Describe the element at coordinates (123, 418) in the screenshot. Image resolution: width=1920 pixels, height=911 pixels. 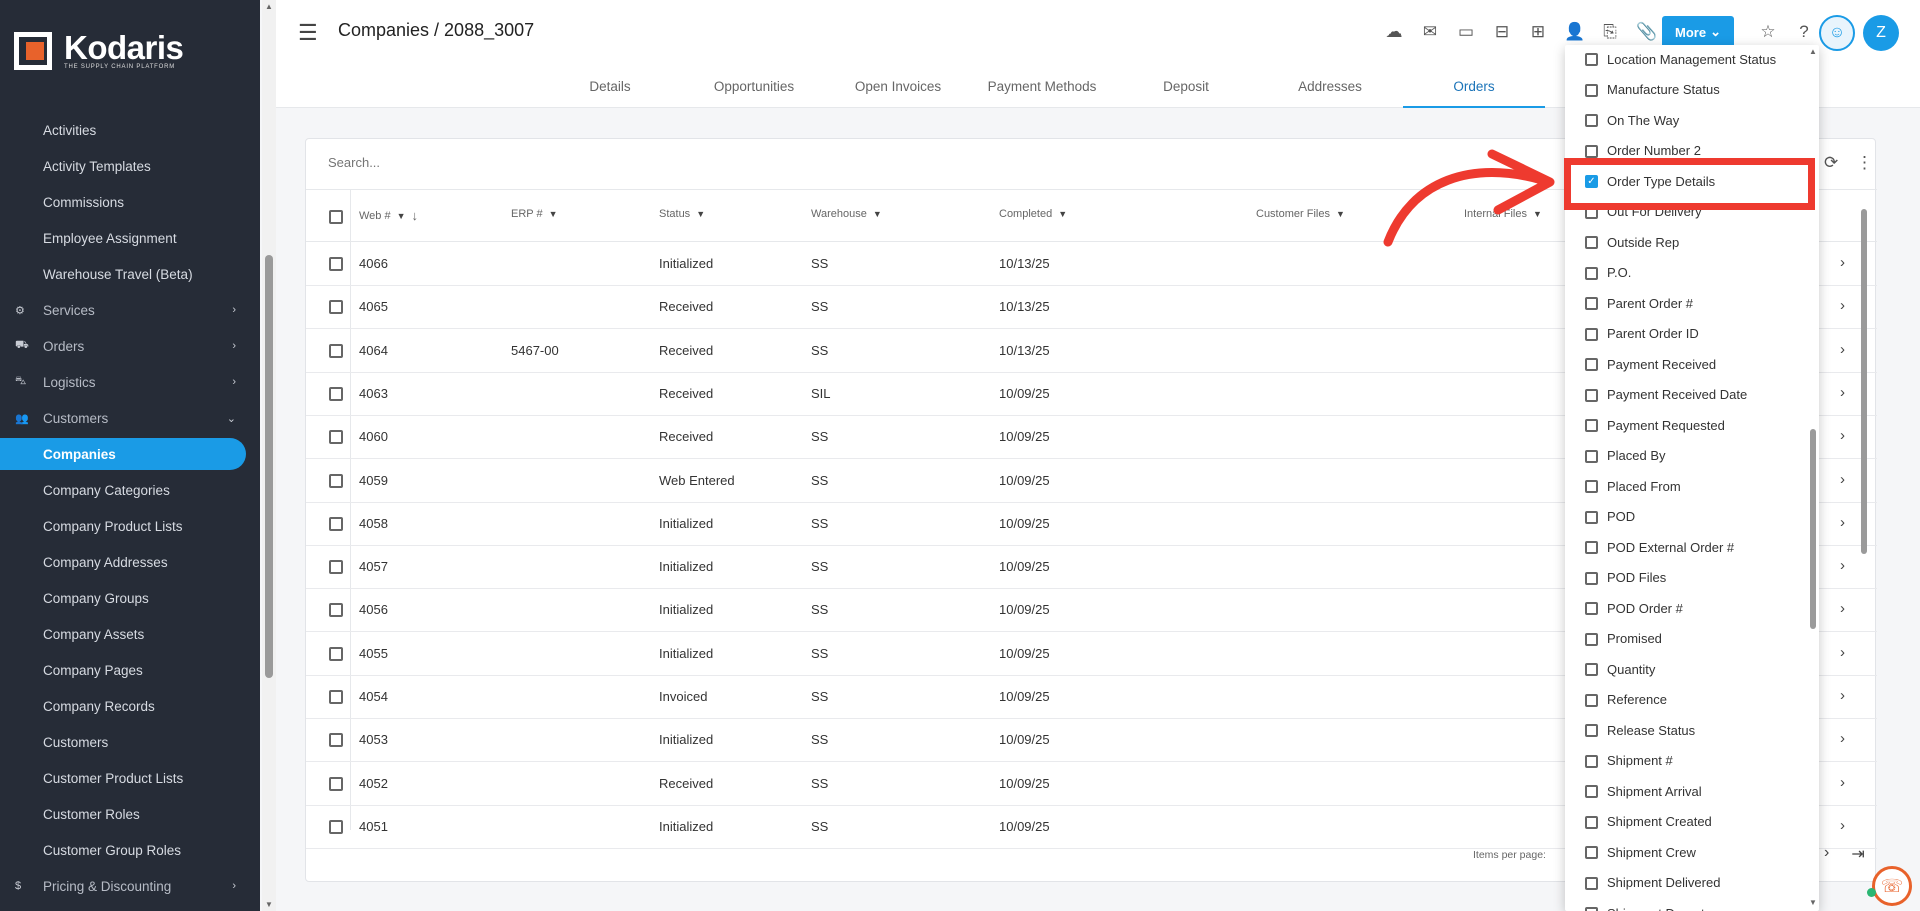
I see `sidebar-item-customers: 👥 Customers ⌄` at that location.